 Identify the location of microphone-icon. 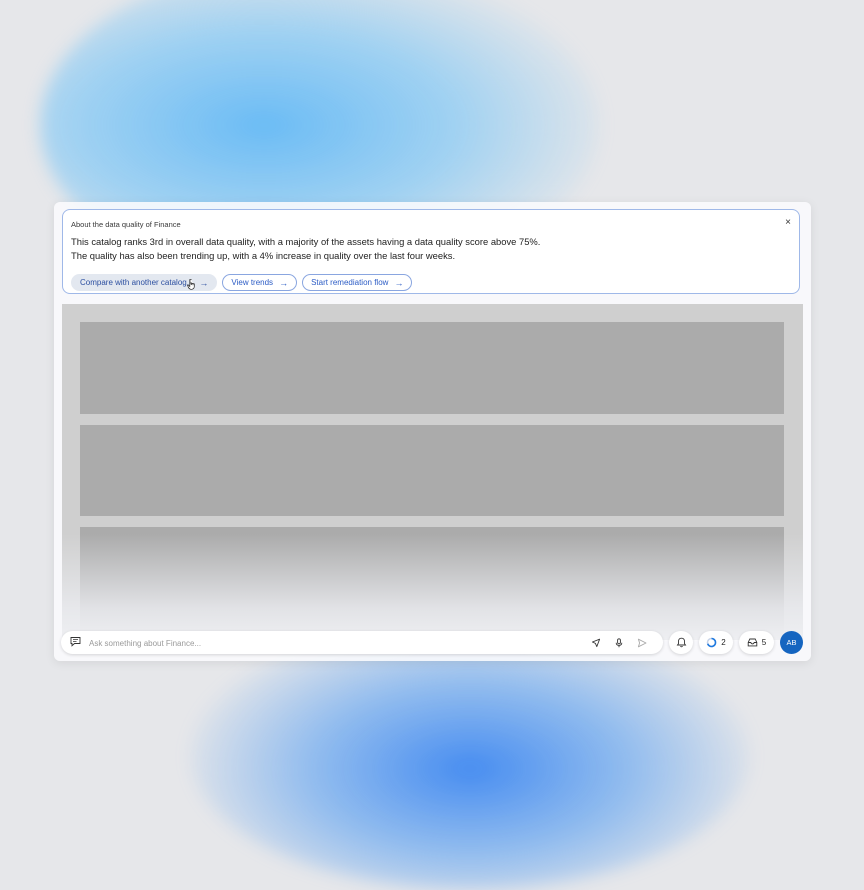
(618, 642).